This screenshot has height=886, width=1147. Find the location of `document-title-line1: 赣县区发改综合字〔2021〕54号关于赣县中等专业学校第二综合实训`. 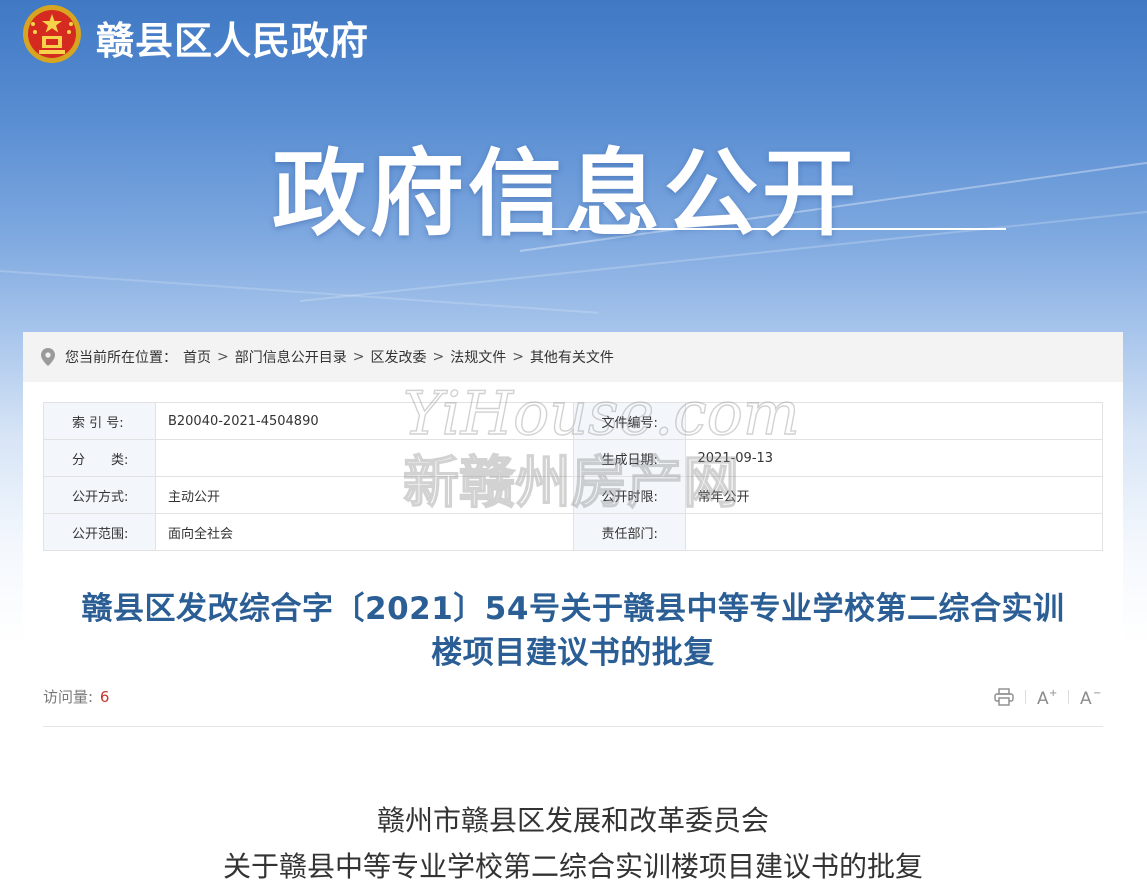

document-title-line1: 赣县区发改综合字〔2021〕54号关于赣县中等专业学校第二综合实训 is located at coordinates (573, 609).